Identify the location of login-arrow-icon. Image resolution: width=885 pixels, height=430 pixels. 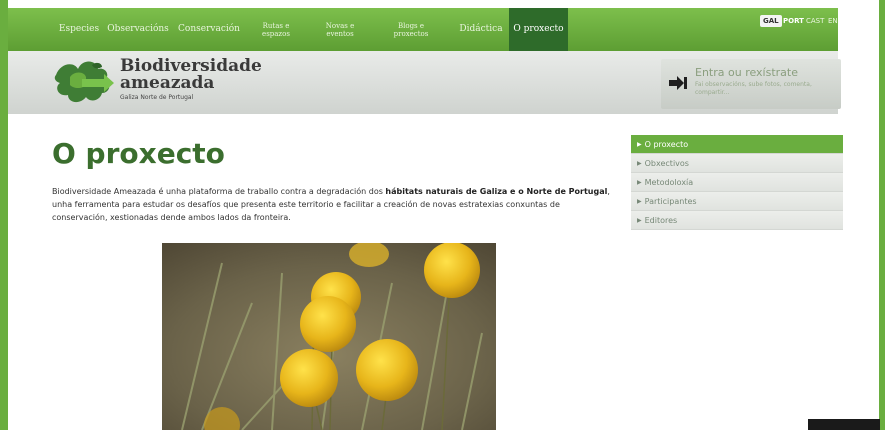
(678, 83).